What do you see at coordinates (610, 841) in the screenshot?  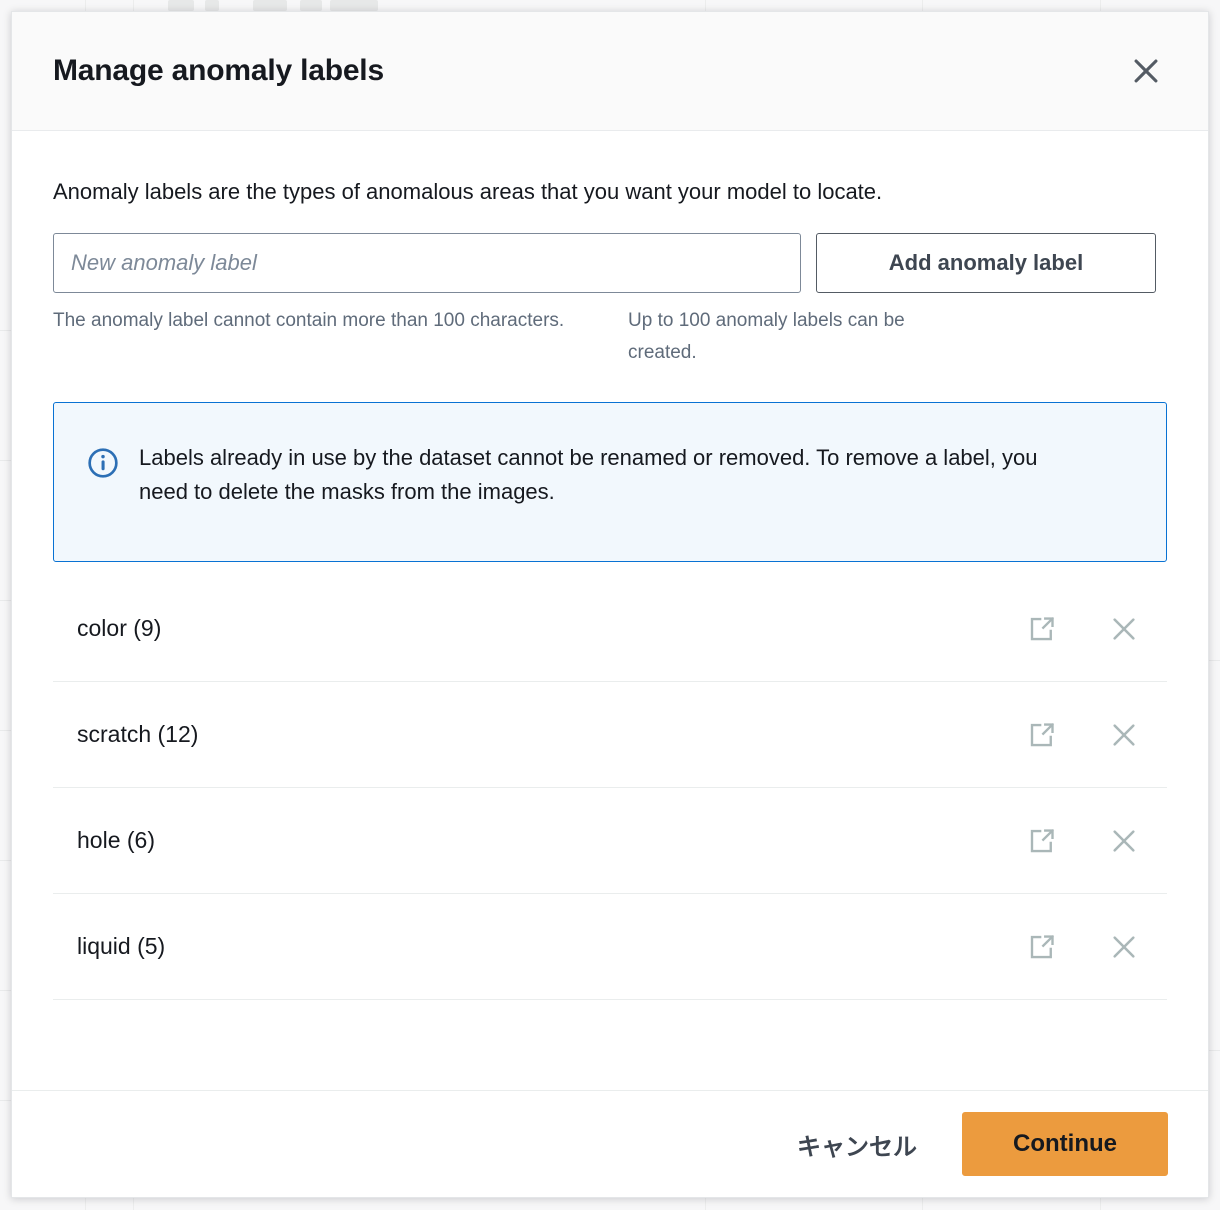 I see `table-row: hole (6)` at bounding box center [610, 841].